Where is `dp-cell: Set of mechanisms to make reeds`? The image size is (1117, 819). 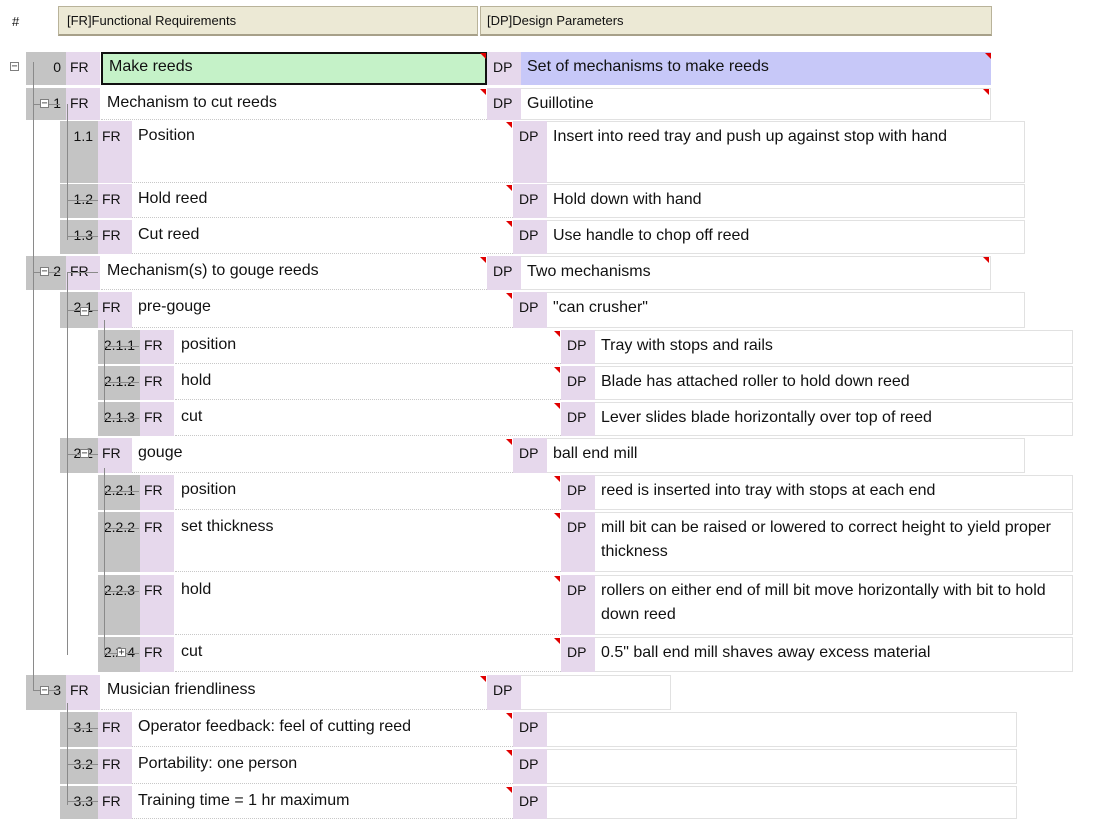
dp-cell: Set of mechanisms to make reeds is located at coordinates (756, 68).